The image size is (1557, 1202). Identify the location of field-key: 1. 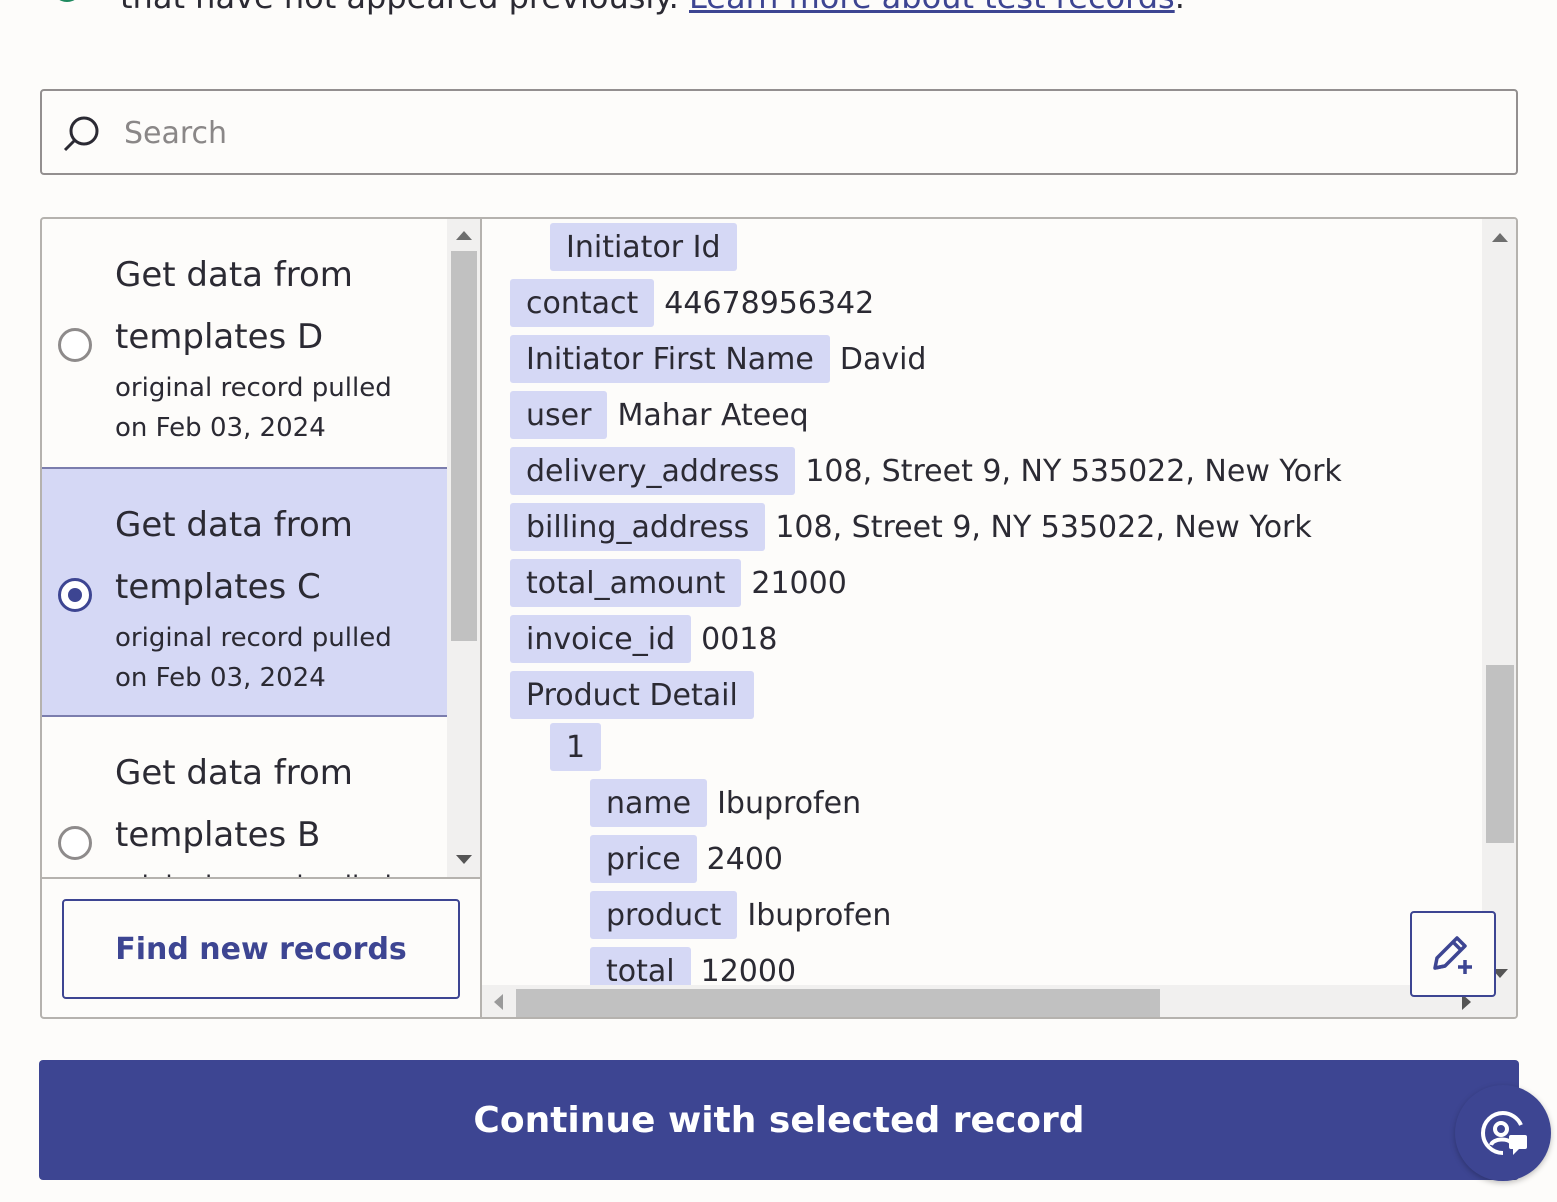
(576, 747).